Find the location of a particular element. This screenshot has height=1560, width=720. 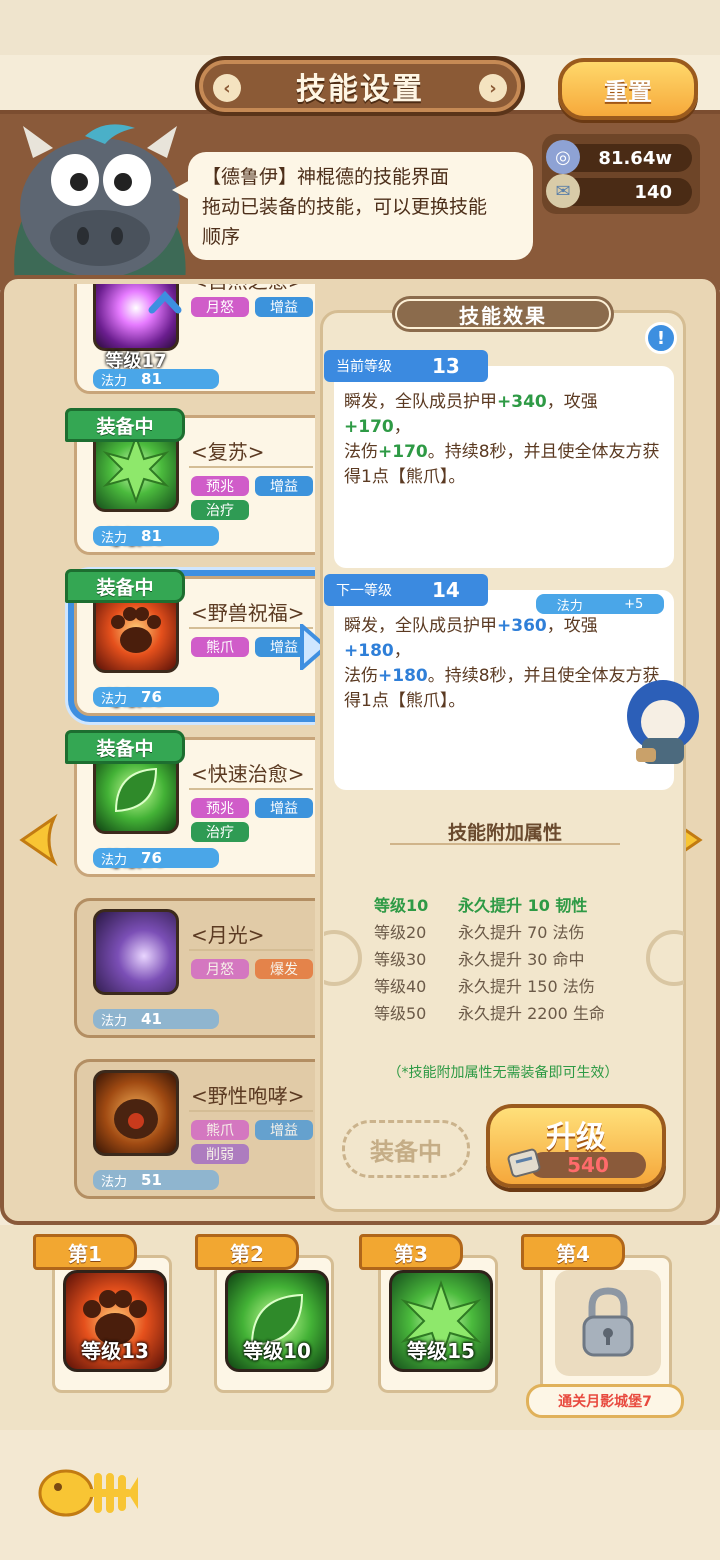

attr-note: （*技能附加属性无需装备即可生效） is located at coordinates (503, 1073).